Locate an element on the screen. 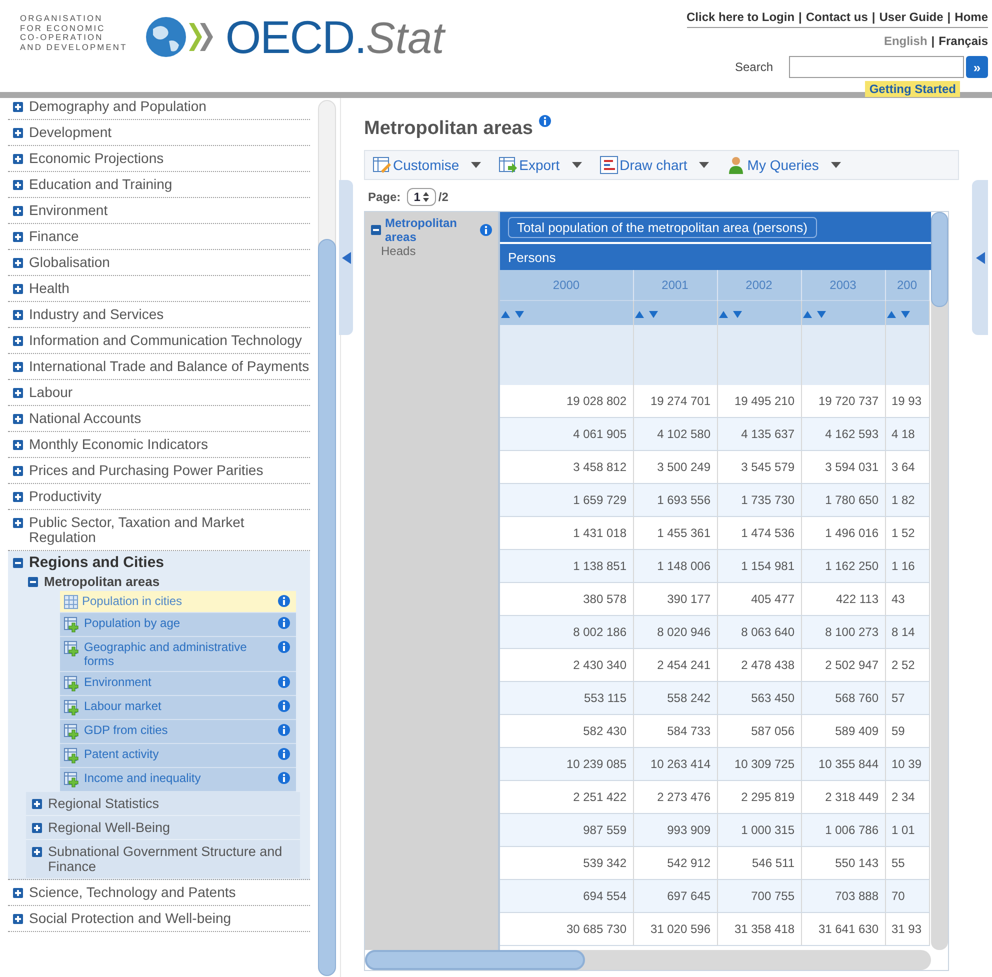 Image resolution: width=992 pixels, height=977 pixels. toolbar-button: Draw chart is located at coordinates (655, 165).